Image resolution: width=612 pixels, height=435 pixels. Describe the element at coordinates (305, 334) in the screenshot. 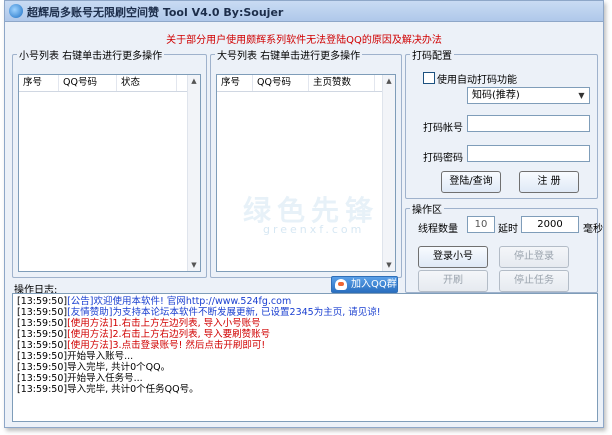

I see `log-line: [13:59:50][使用方法]2.右击上方右边列表, 导入要刷赞账号` at that location.